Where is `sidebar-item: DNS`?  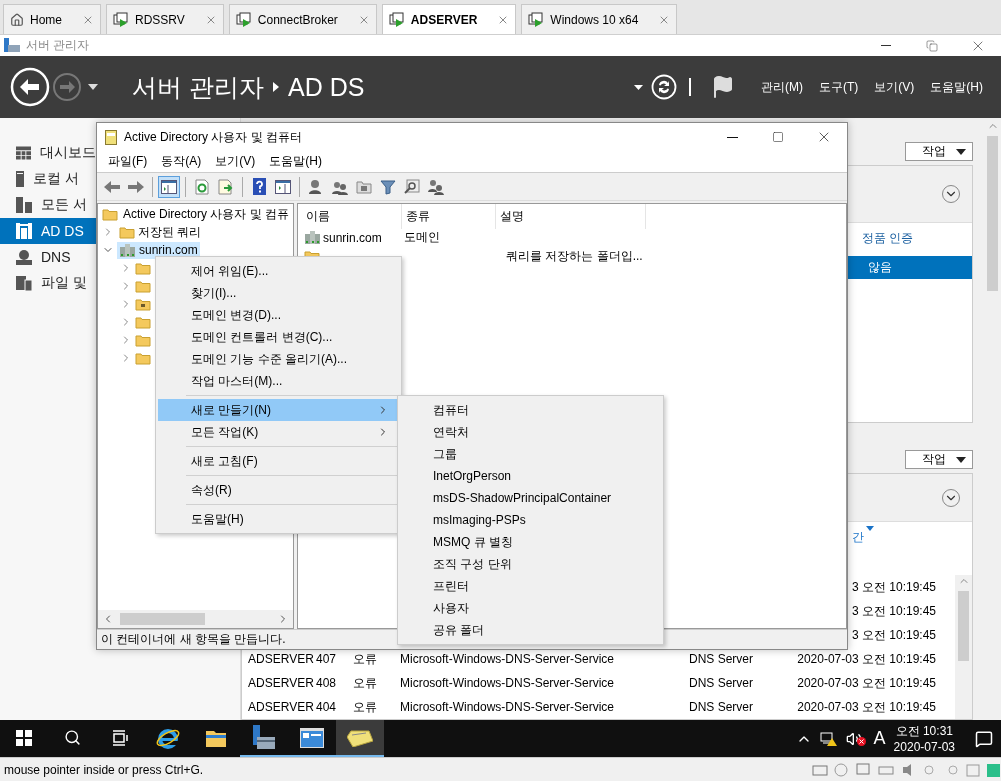
sidebar-item: DNS is located at coordinates (48, 257).